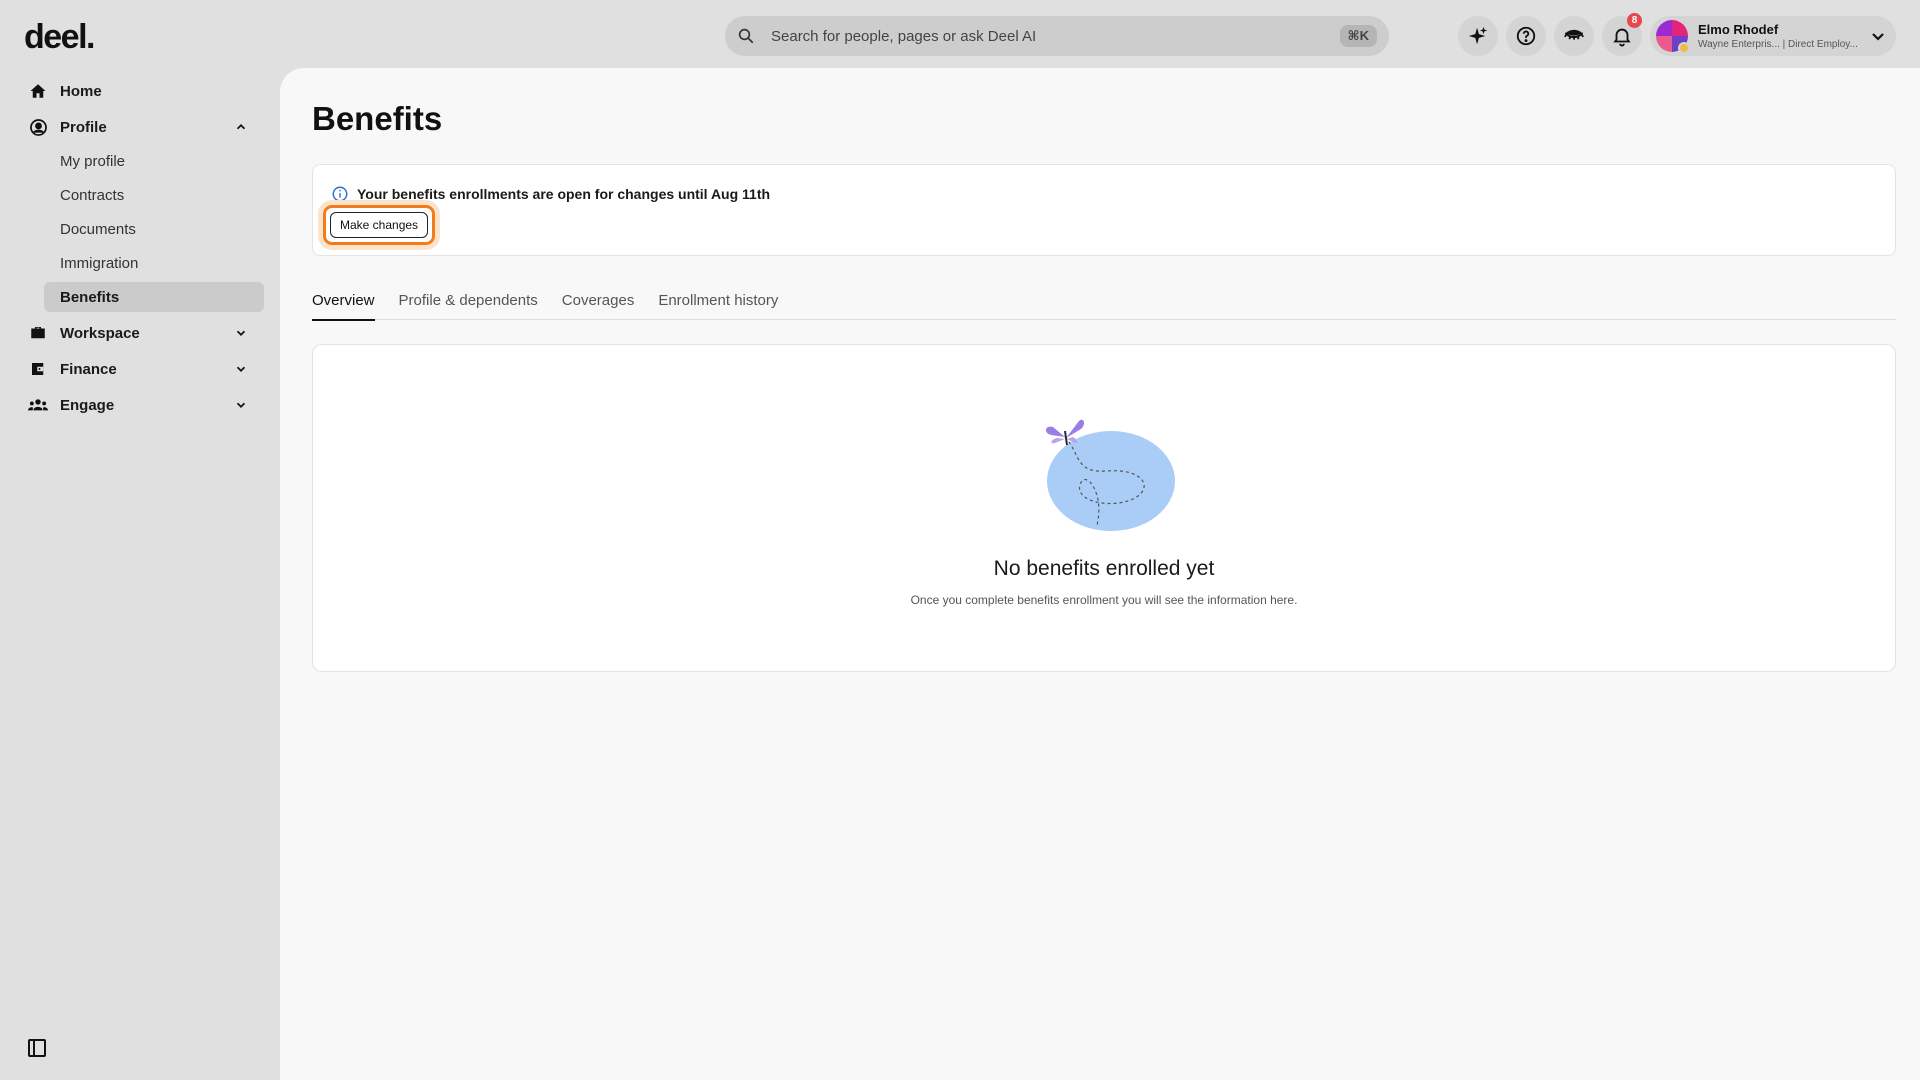  I want to click on sidebar-item-home: Home, so click(132, 91).